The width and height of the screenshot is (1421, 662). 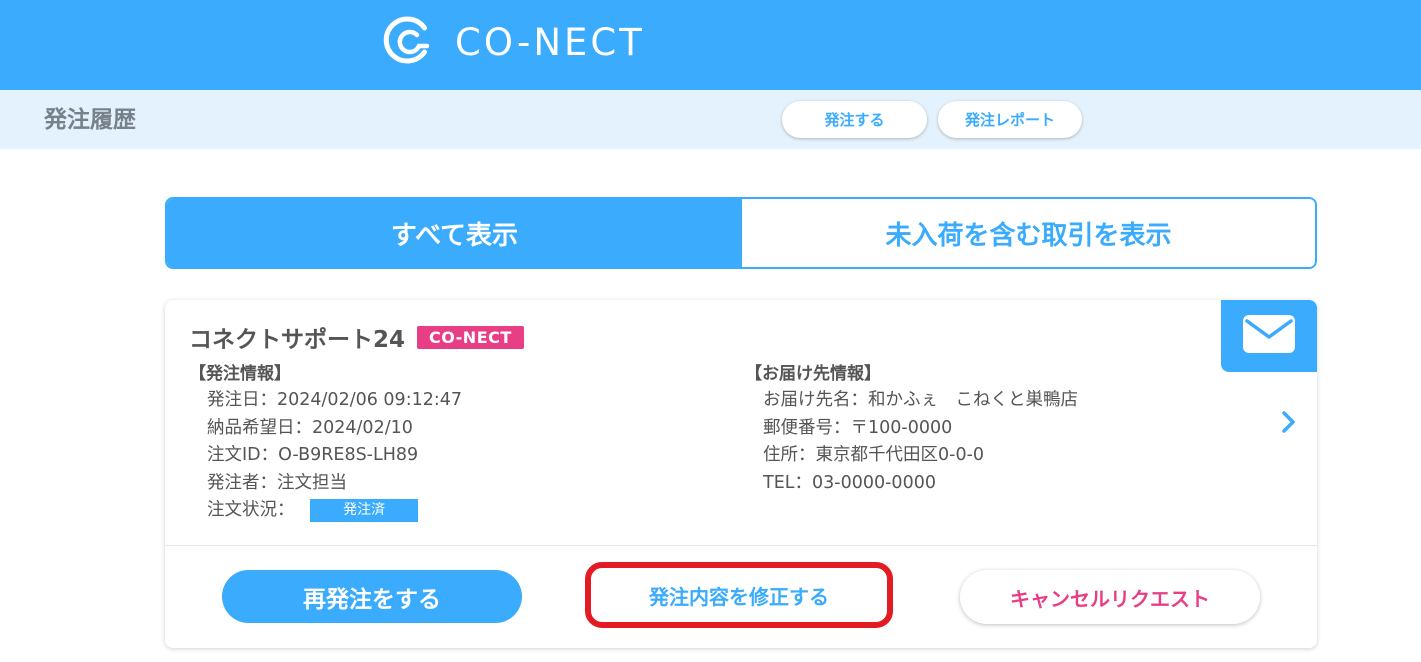 What do you see at coordinates (874, 455) in the screenshot?
I see `address: 住所：東京都千代田区0-0-0` at bounding box center [874, 455].